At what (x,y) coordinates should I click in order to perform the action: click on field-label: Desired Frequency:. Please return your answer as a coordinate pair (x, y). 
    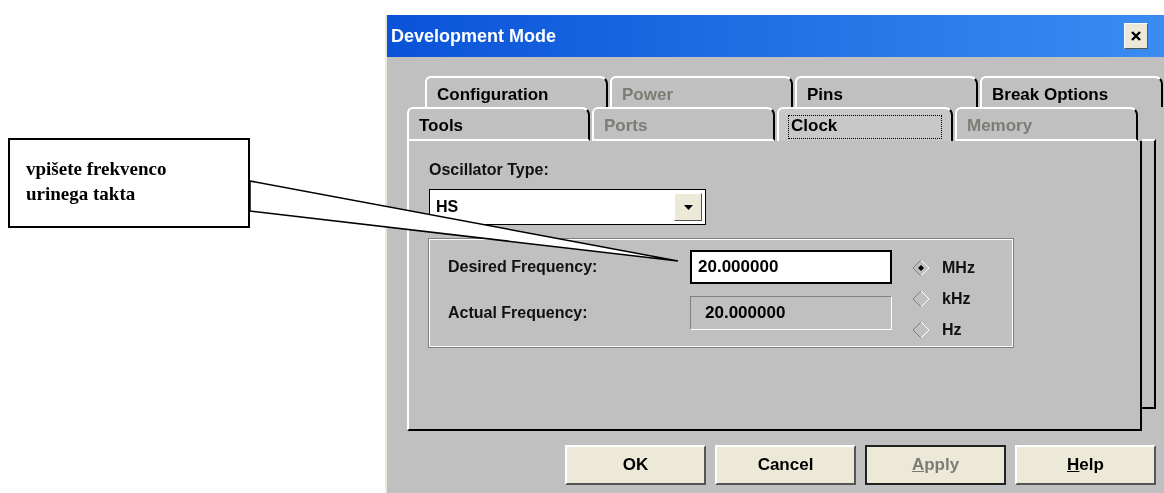
    Looking at the image, I should click on (523, 267).